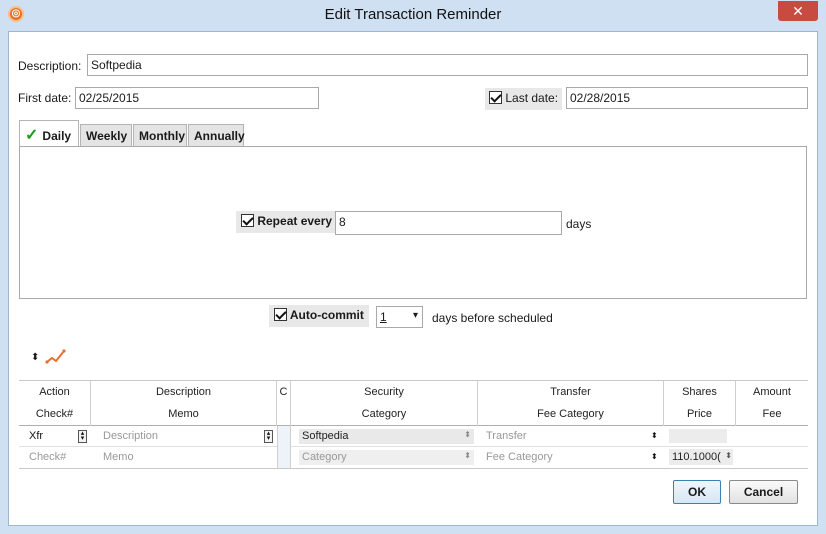 The image size is (826, 534). Describe the element at coordinates (399, 317) in the screenshot. I see `auto-commit-days-select: 1 ▾` at that location.